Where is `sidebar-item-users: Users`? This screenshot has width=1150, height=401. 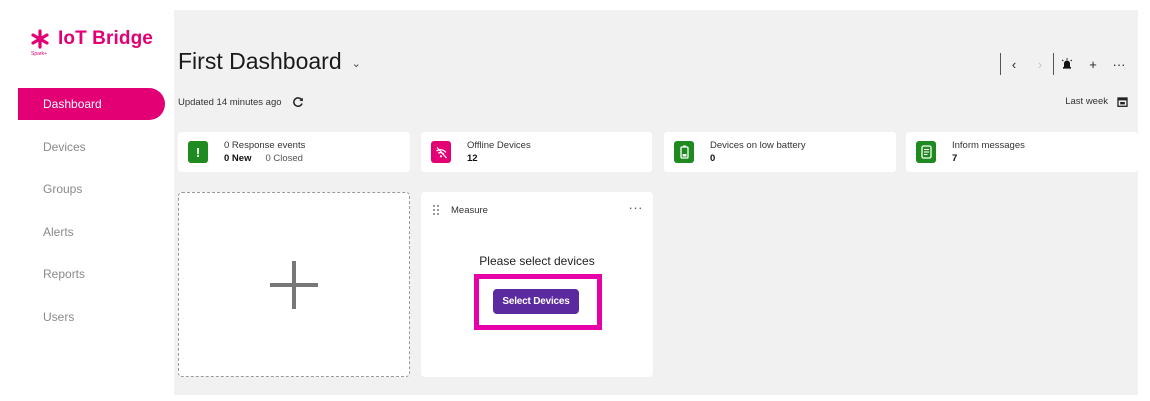
sidebar-item-users: Users is located at coordinates (91, 317).